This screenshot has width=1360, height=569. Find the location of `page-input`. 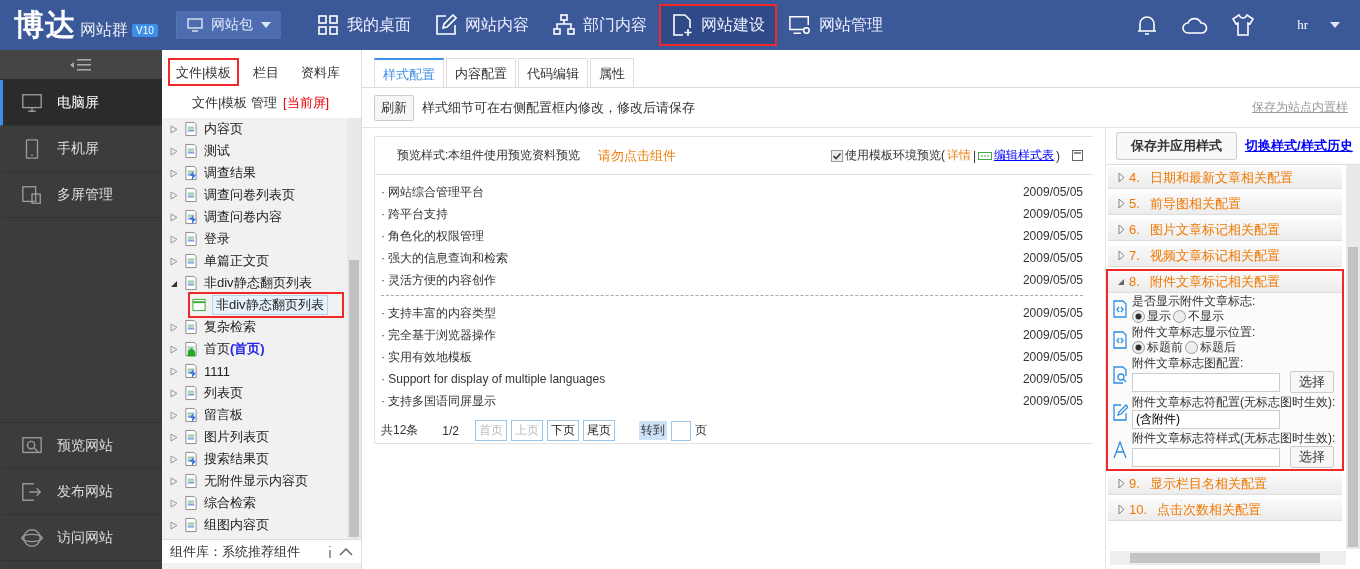

page-input is located at coordinates (681, 430).